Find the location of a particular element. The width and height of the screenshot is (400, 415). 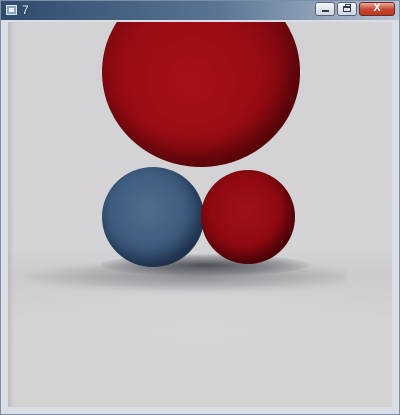

minimize-icon is located at coordinates (325, 11).